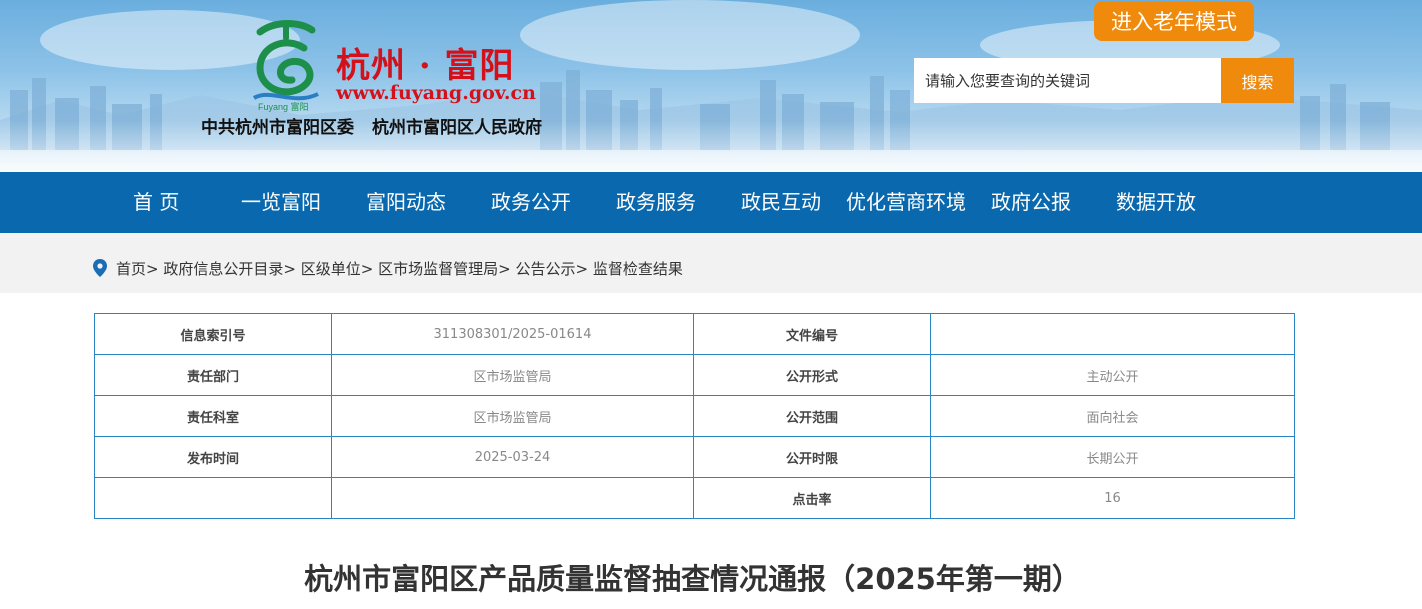 The image size is (1422, 609). What do you see at coordinates (546, 269) in the screenshot?
I see `breadcrumb-announcements: 公告公示` at bounding box center [546, 269].